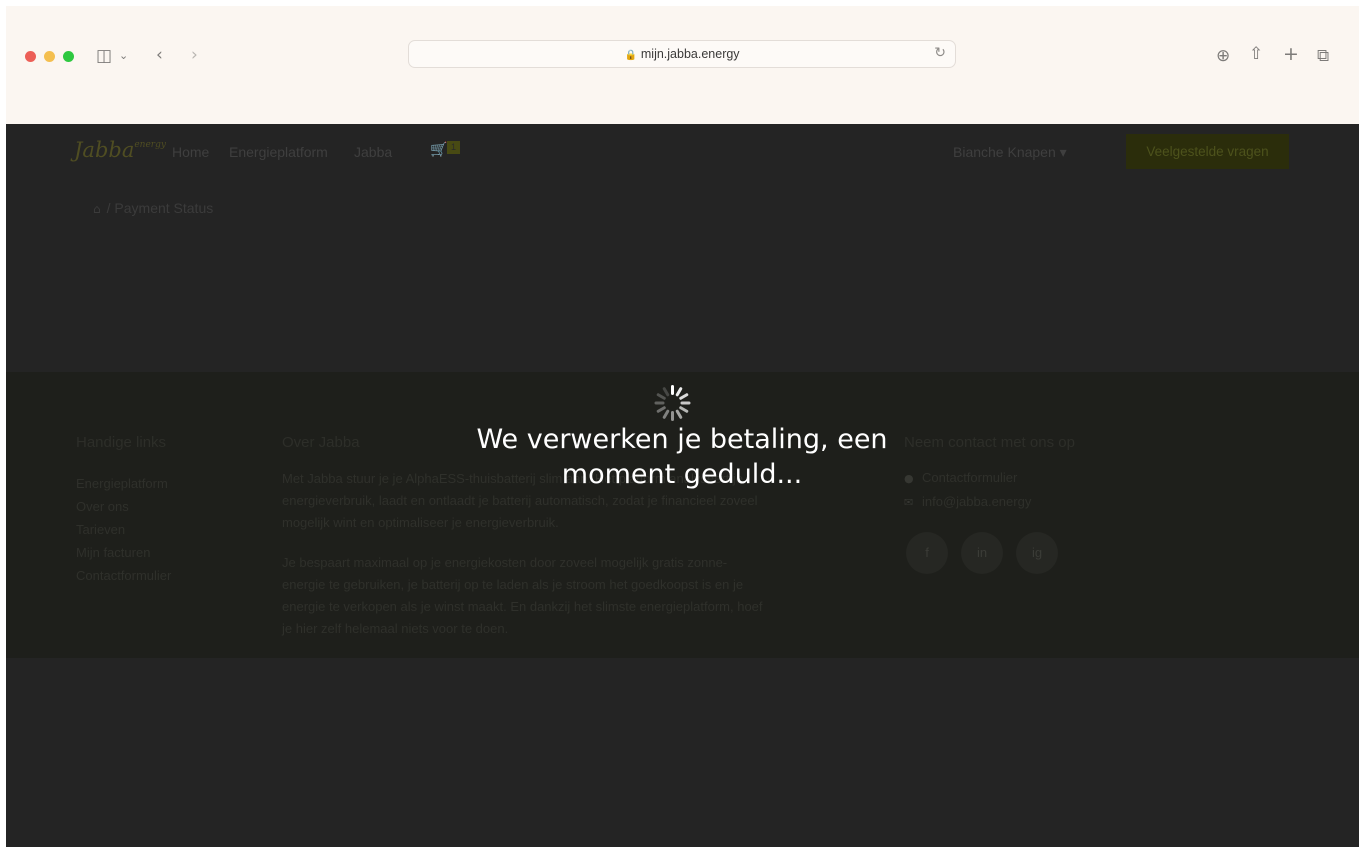  I want to click on browser-toolbar: ◫ ⌄ ‹ › 🔒 mijn.jabba.energy ↻ ⊕ ⇧ + ⧉, so click(682, 65).